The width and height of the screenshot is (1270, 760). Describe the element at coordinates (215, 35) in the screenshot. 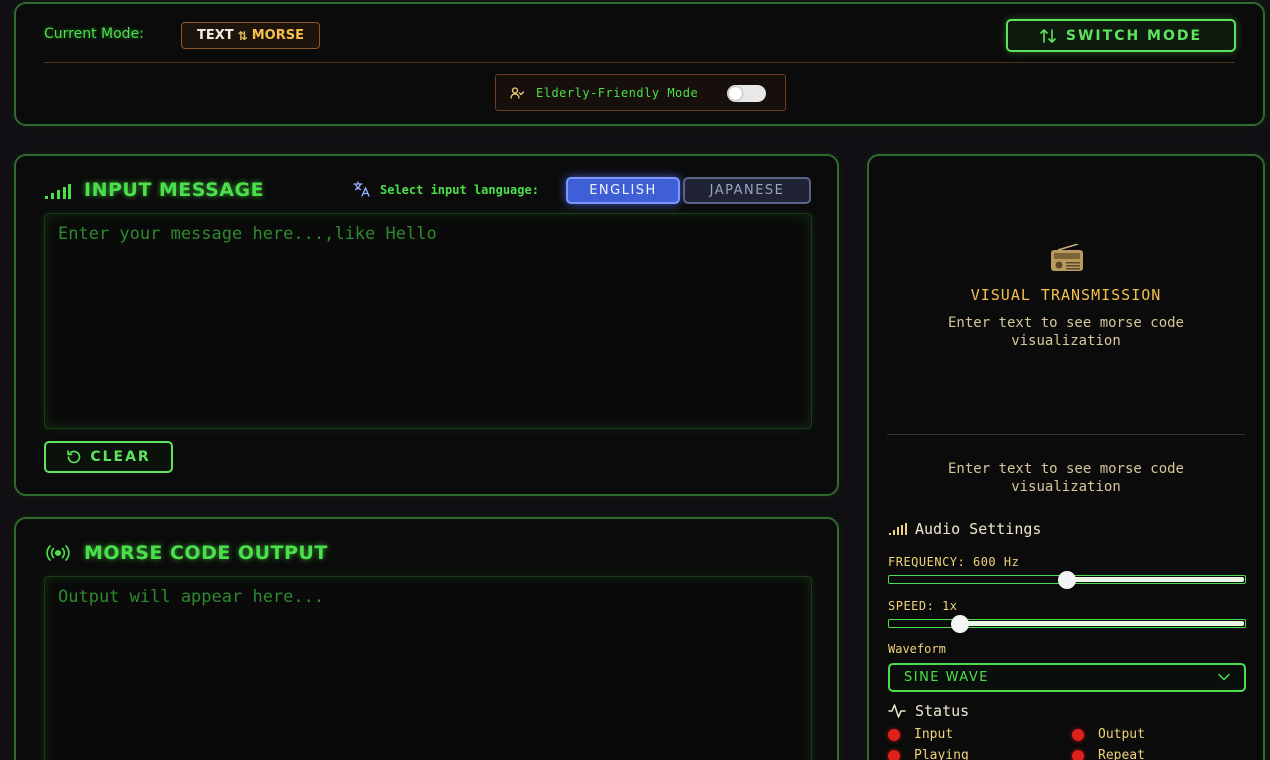

I see `mode-source: TEXT` at that location.